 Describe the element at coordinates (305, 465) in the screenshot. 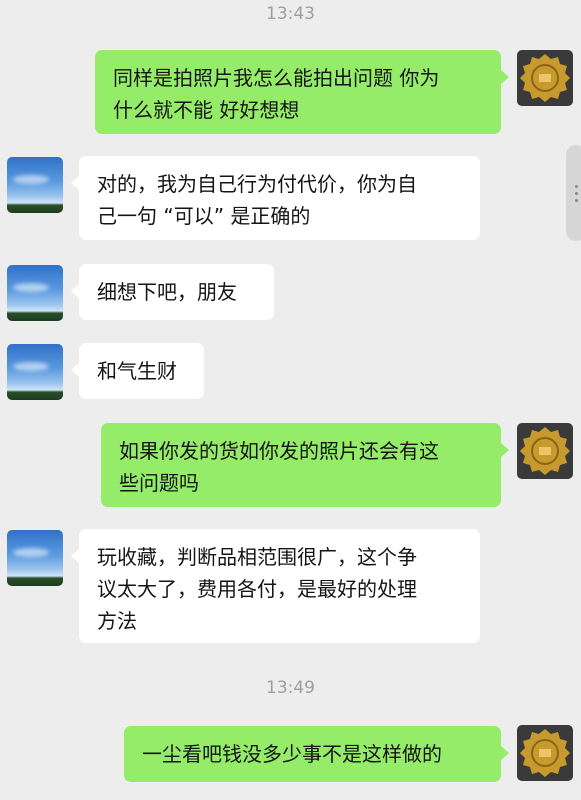

I see `message-bubble-outgoing: 如果你发的货如你发的照片还会有这 些问题吗` at that location.